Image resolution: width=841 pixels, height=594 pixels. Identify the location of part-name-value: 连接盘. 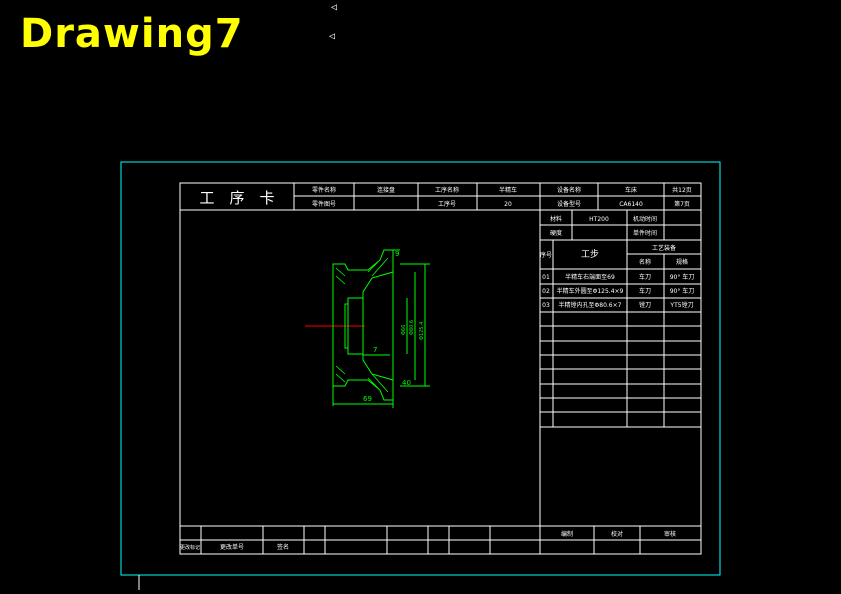
(386, 190).